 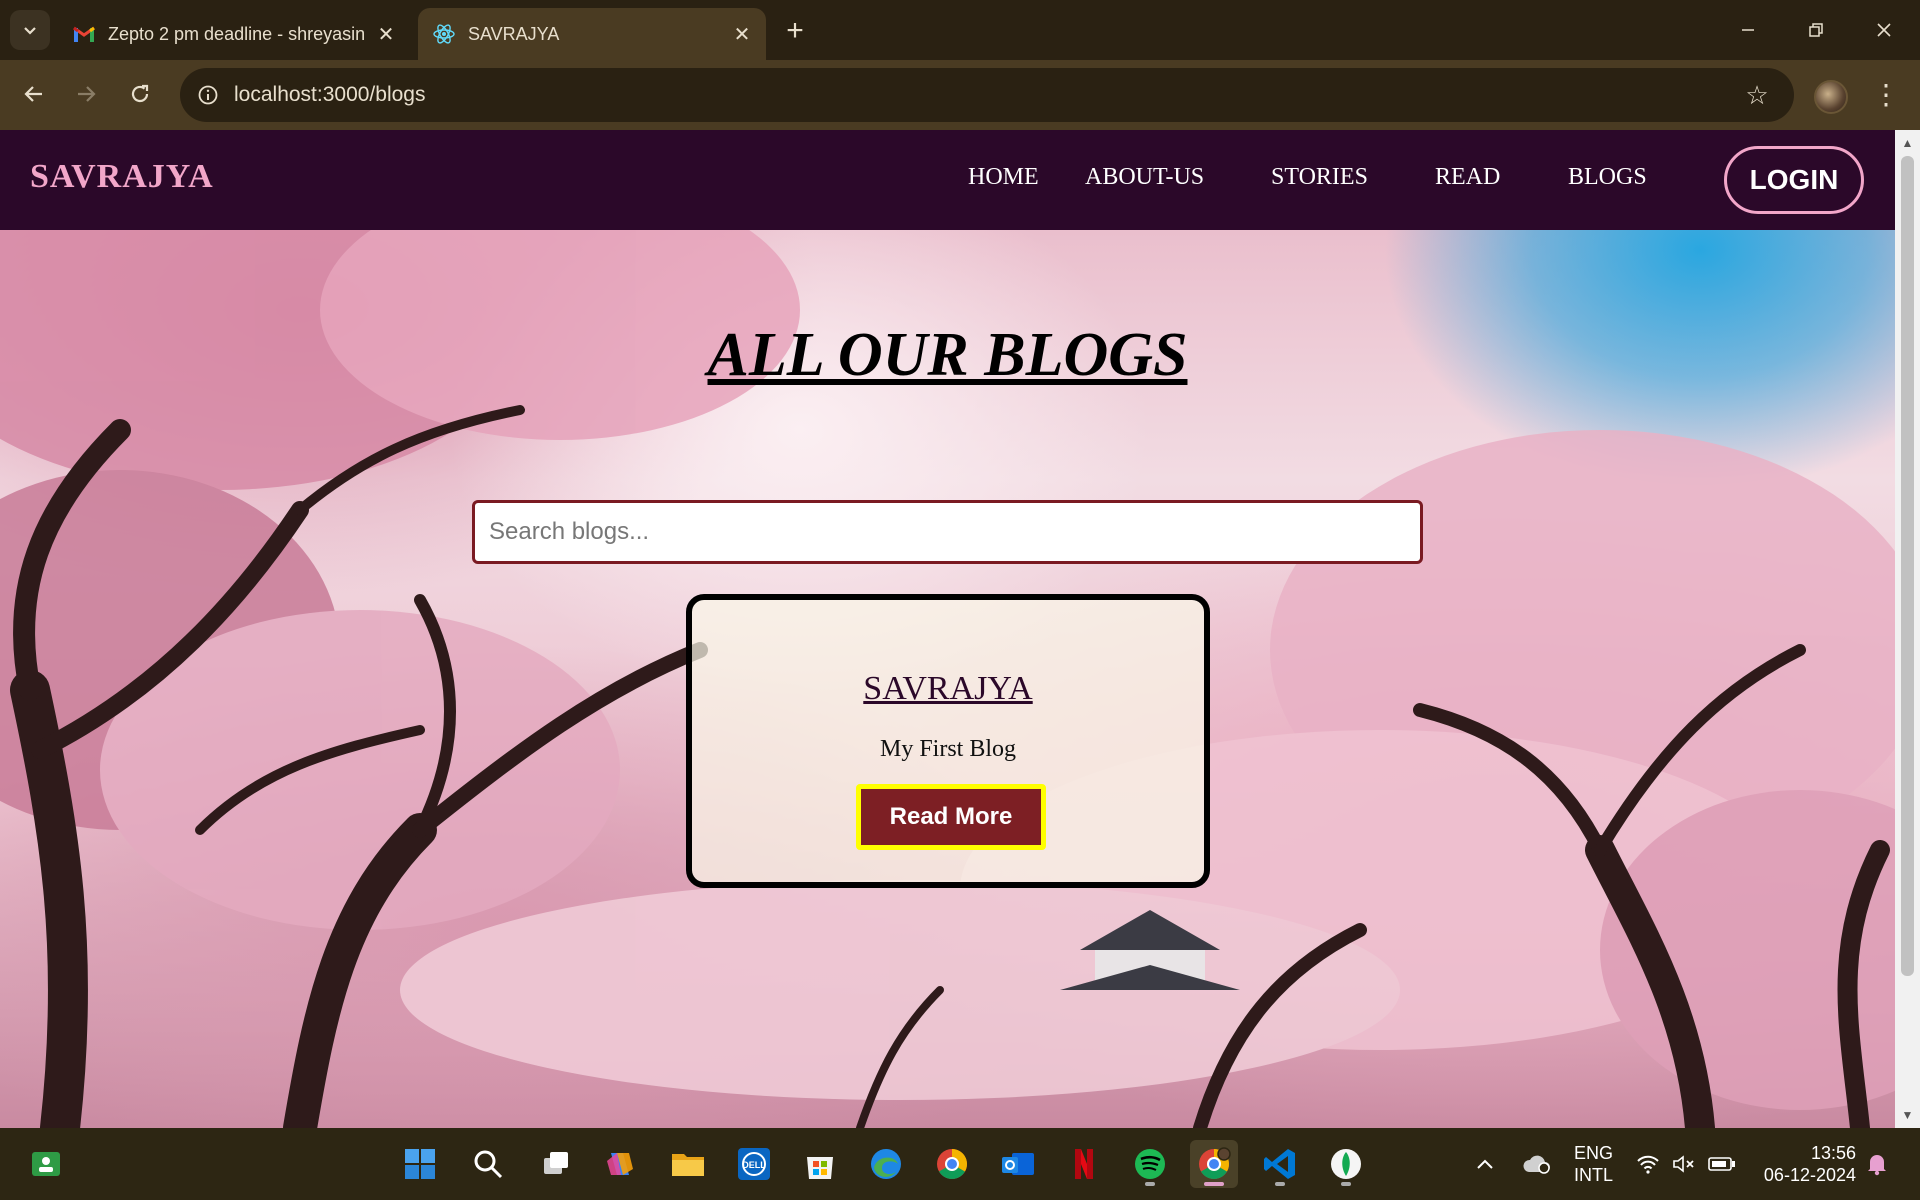 I want to click on arrow-right-icon, so click(x=87, y=94).